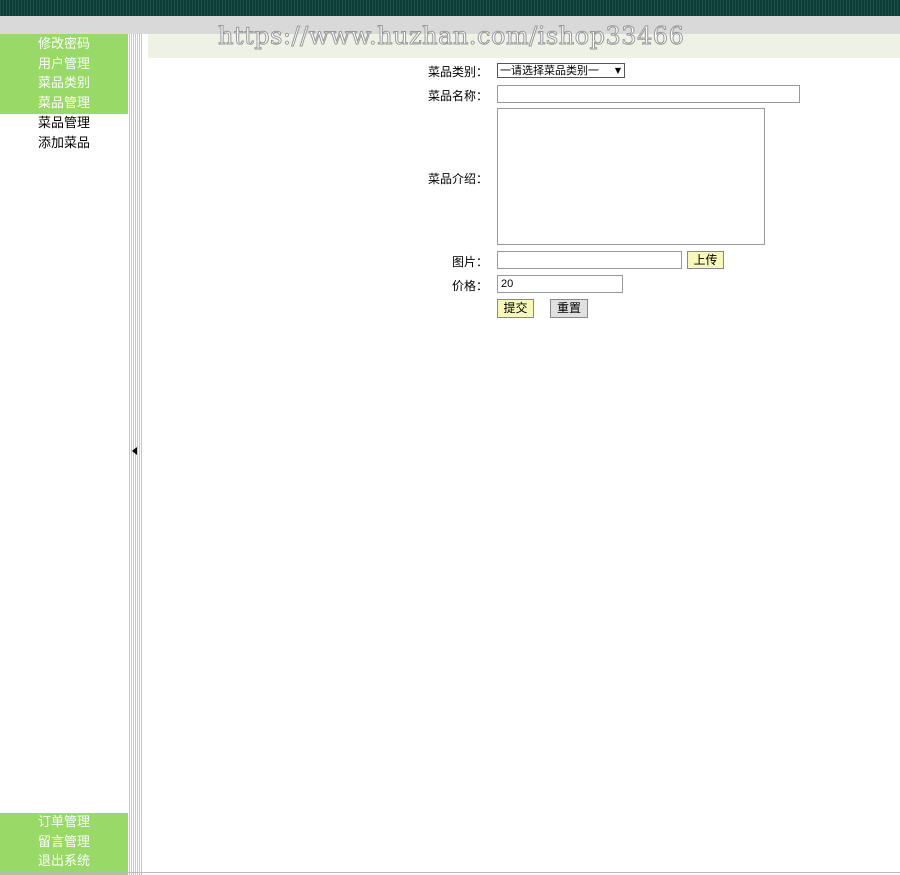 The image size is (900, 875). What do you see at coordinates (64, 65) in the screenshot?
I see `sidebar-item-user-management: 用户管理` at bounding box center [64, 65].